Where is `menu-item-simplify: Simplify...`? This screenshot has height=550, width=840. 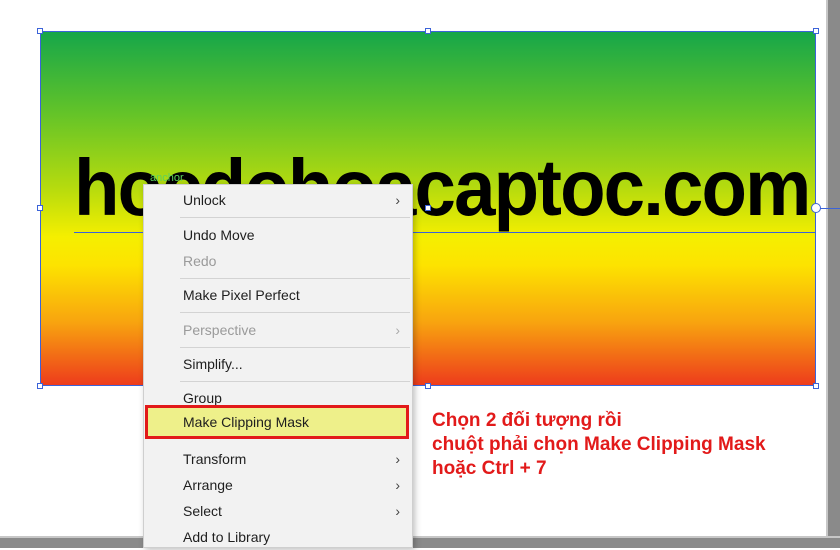 menu-item-simplify: Simplify... is located at coordinates (278, 364).